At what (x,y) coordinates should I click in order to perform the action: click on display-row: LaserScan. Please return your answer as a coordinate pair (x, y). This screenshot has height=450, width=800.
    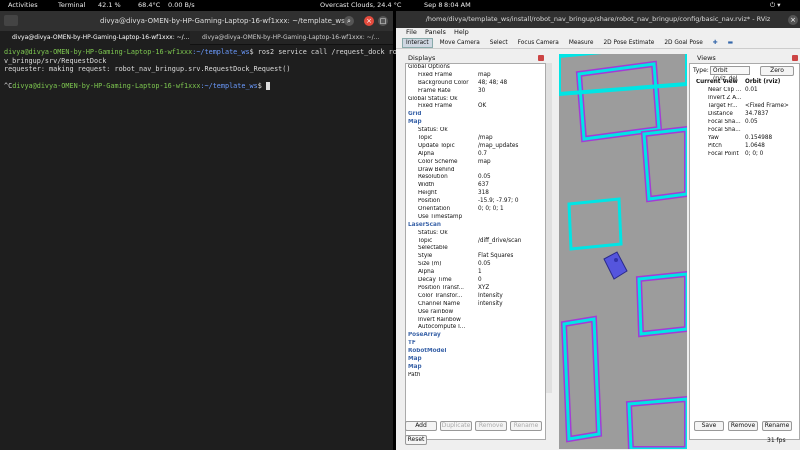
    Looking at the image, I should click on (475, 226).